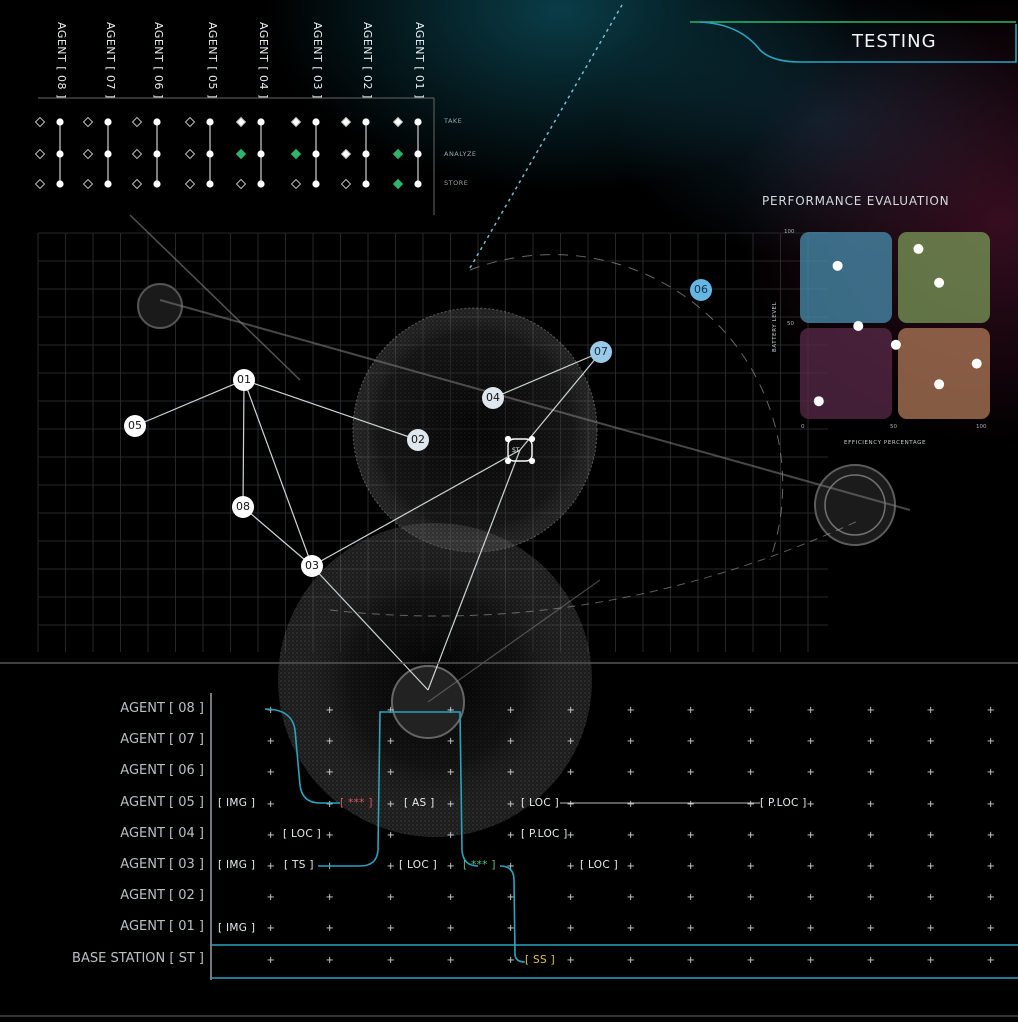  I want to click on timeline-row-label: AGENT [ 02 ], so click(162, 895).